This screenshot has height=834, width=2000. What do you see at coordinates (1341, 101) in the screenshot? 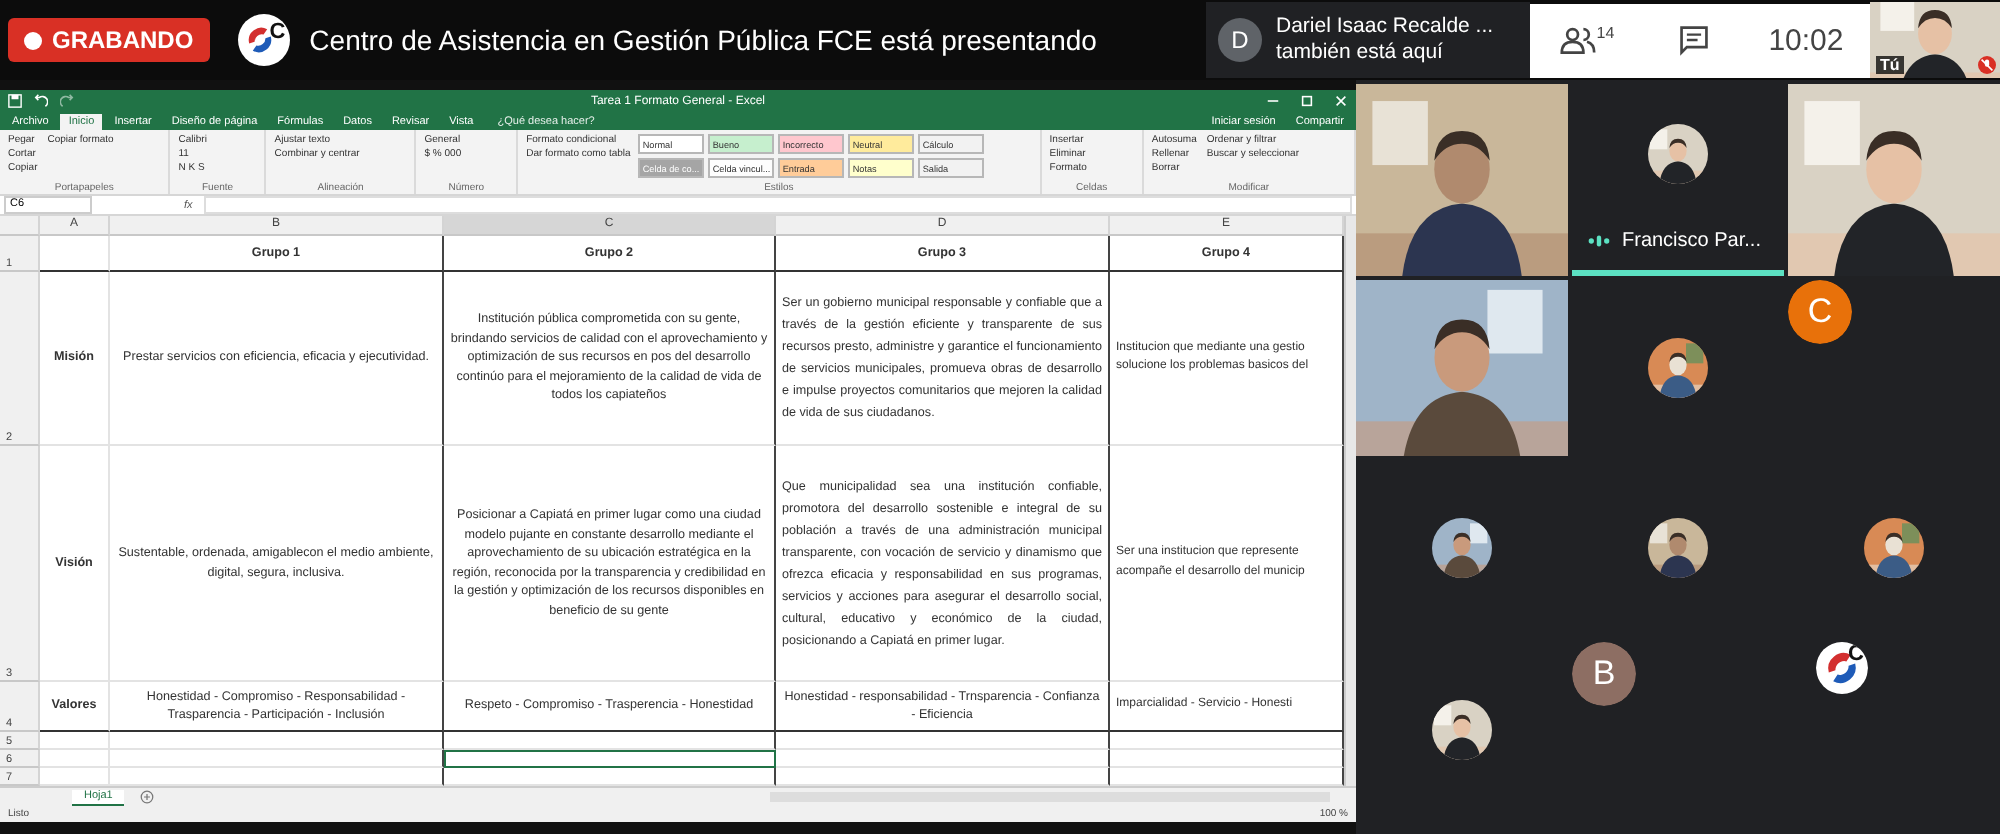
I see `close-icon` at bounding box center [1341, 101].